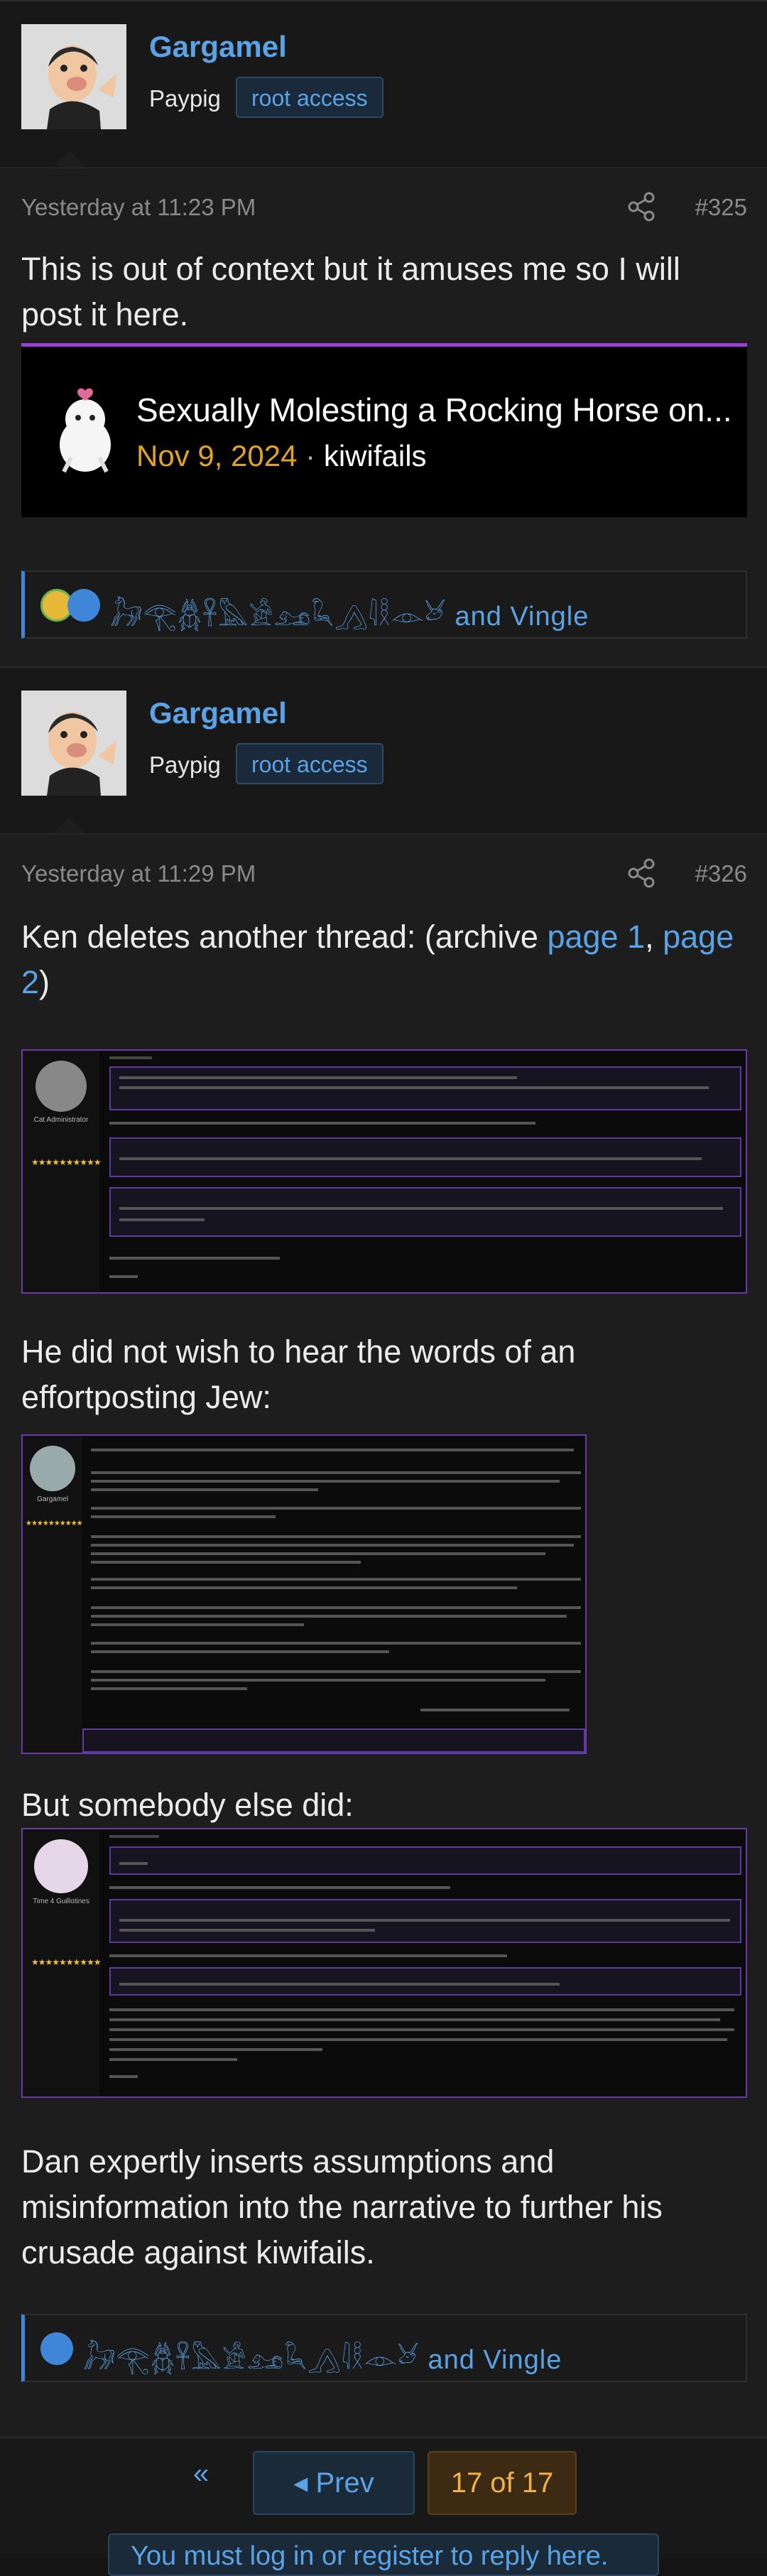 The image size is (767, 2576). Describe the element at coordinates (334, 2483) in the screenshot. I see `prev-page-button: ◂ Prev` at that location.